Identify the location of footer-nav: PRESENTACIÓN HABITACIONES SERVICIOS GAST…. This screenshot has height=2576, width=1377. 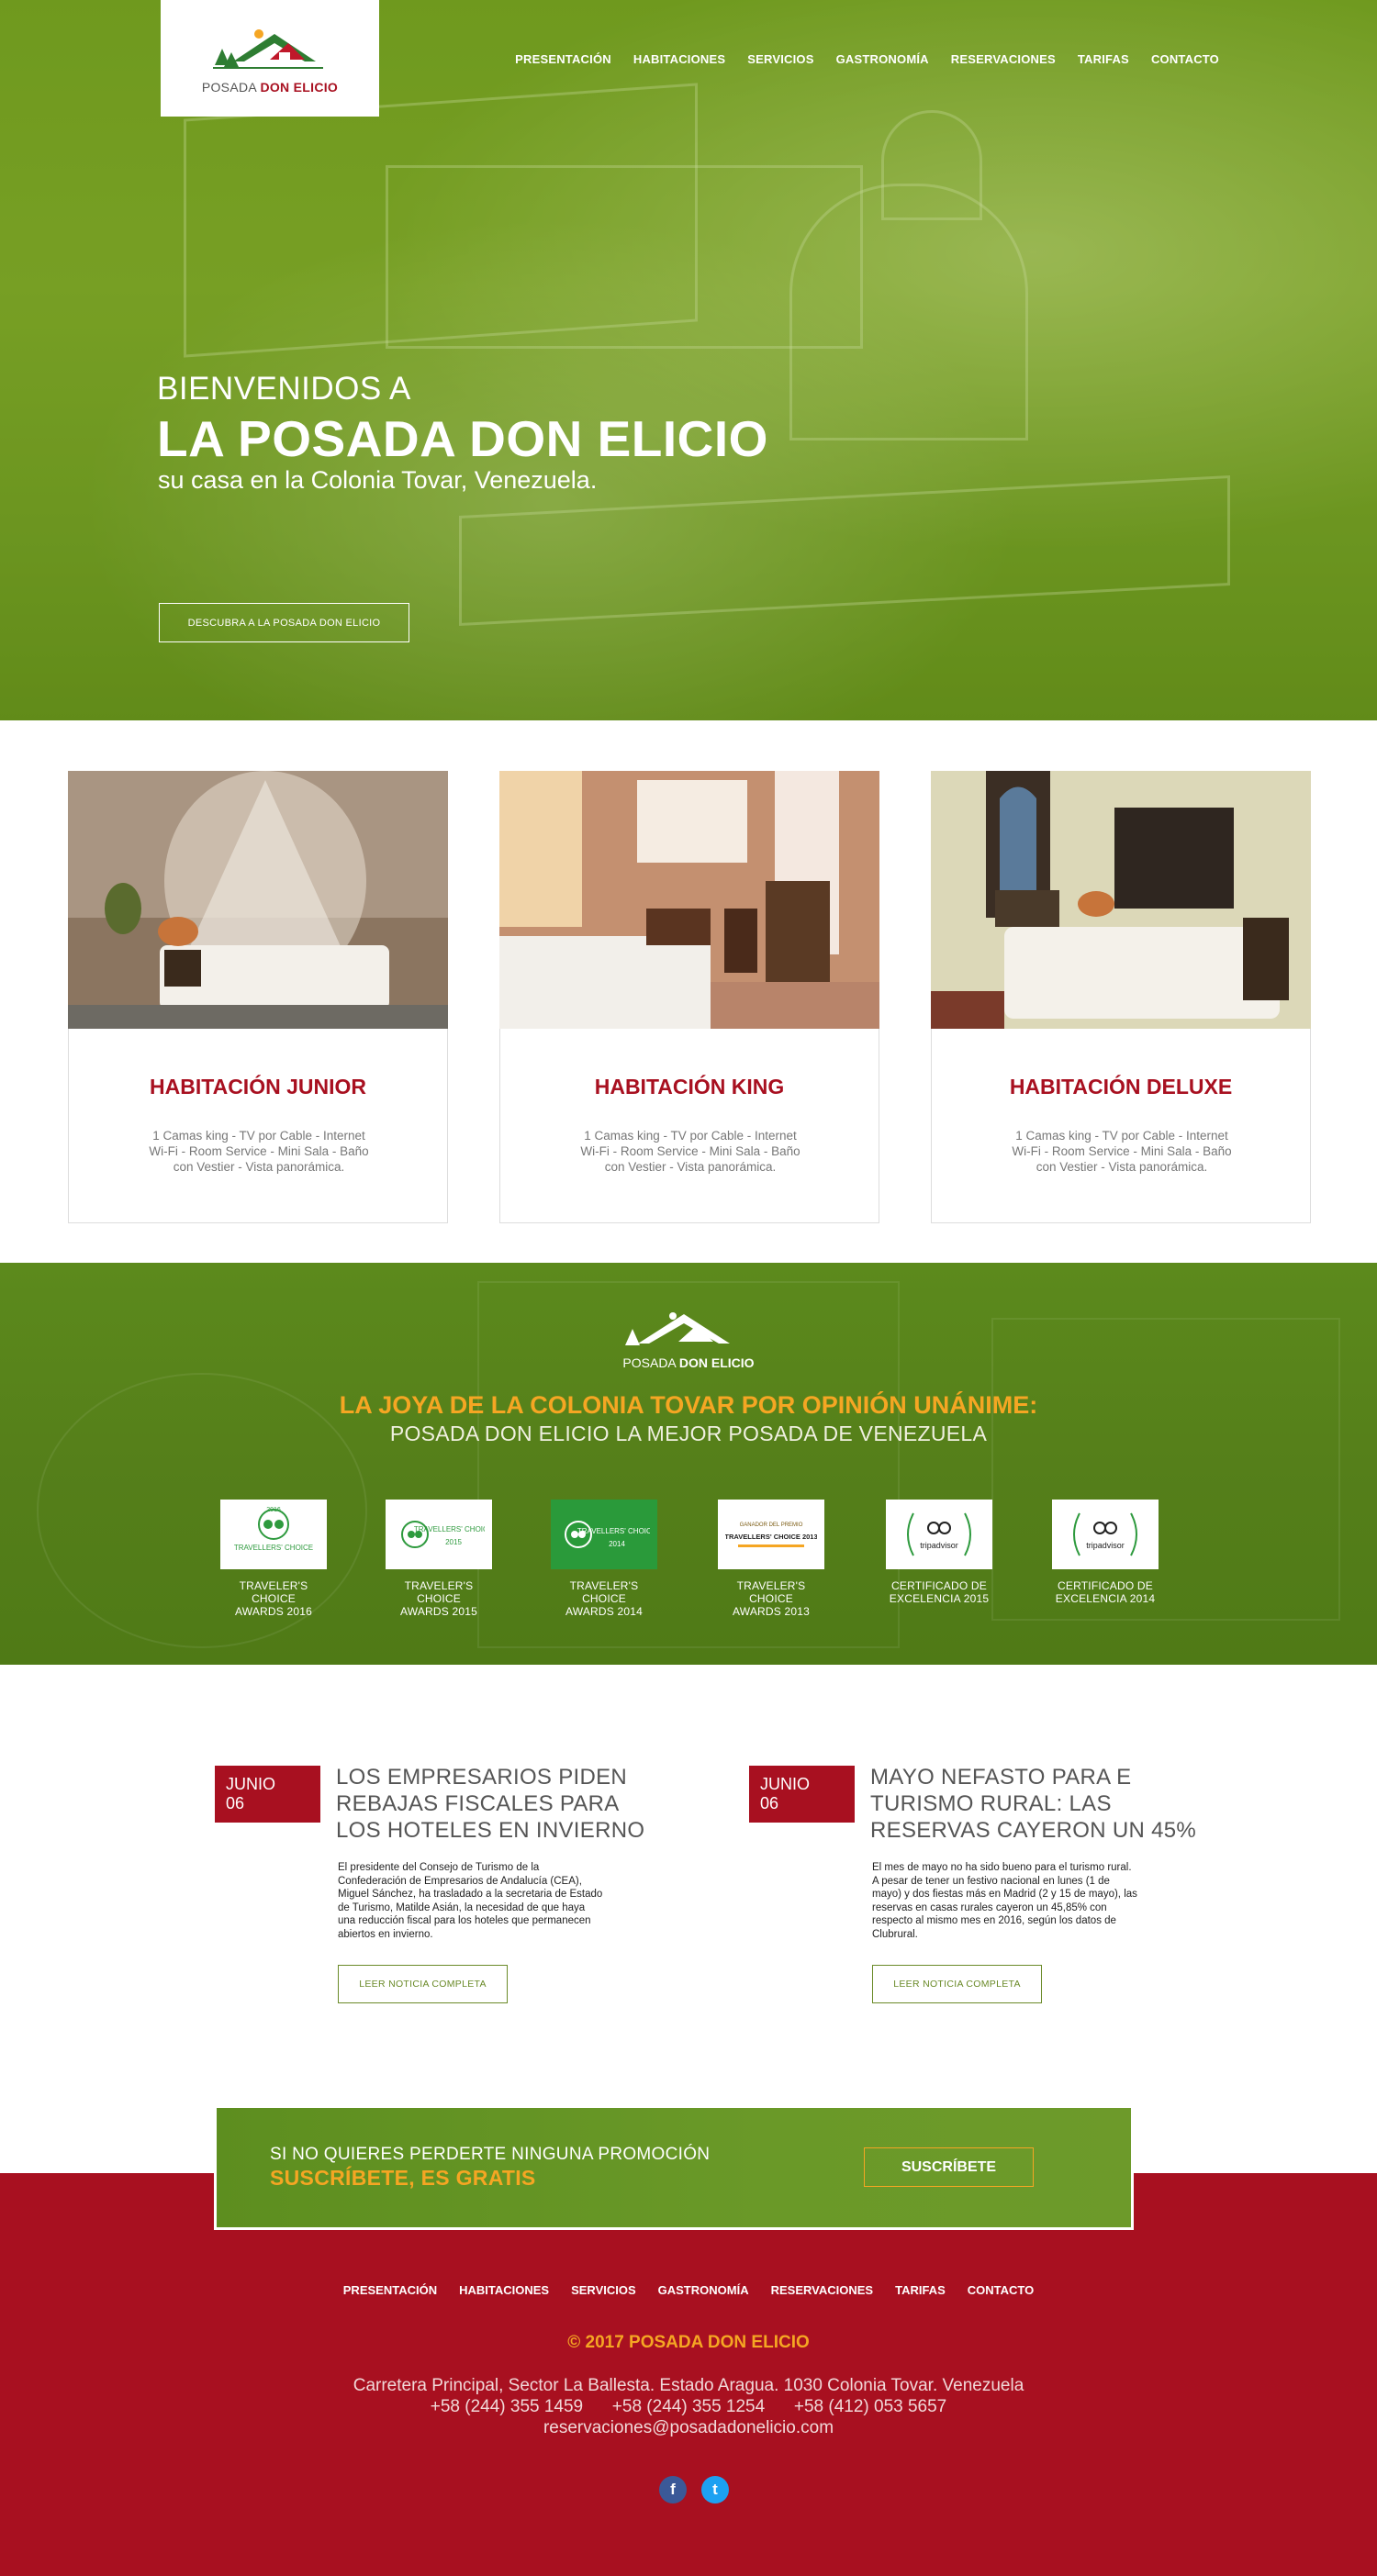
(688, 2290).